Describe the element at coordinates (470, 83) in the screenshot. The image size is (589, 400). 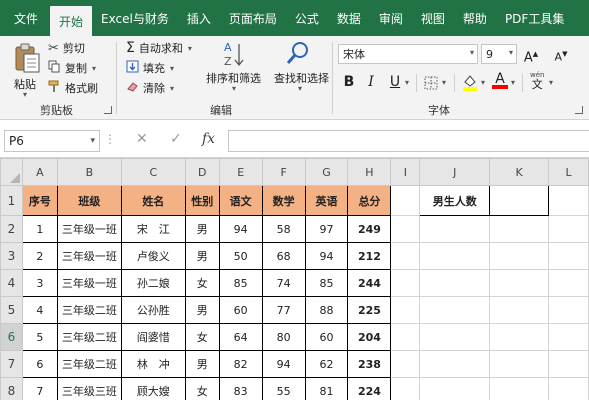
I see `fill-color-icon` at that location.